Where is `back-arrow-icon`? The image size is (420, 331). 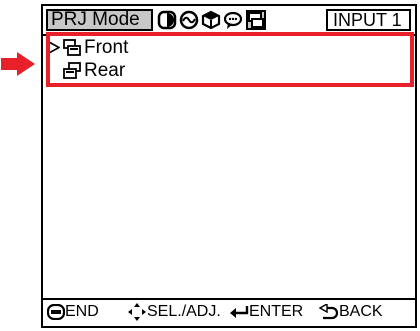 back-arrow-icon is located at coordinates (329, 312).